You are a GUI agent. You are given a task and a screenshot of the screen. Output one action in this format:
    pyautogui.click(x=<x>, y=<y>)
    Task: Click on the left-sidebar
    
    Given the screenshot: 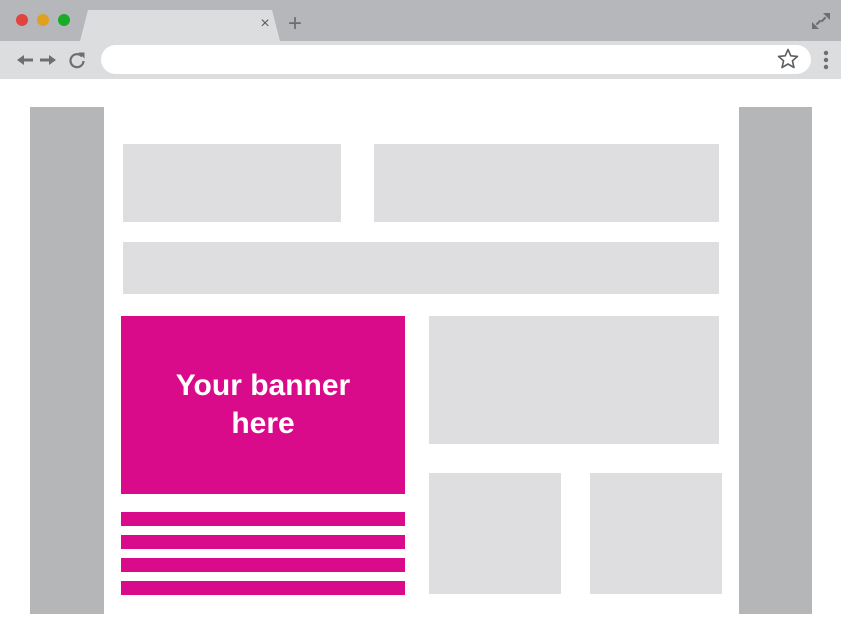 What is the action you would take?
    pyautogui.click(x=67, y=360)
    